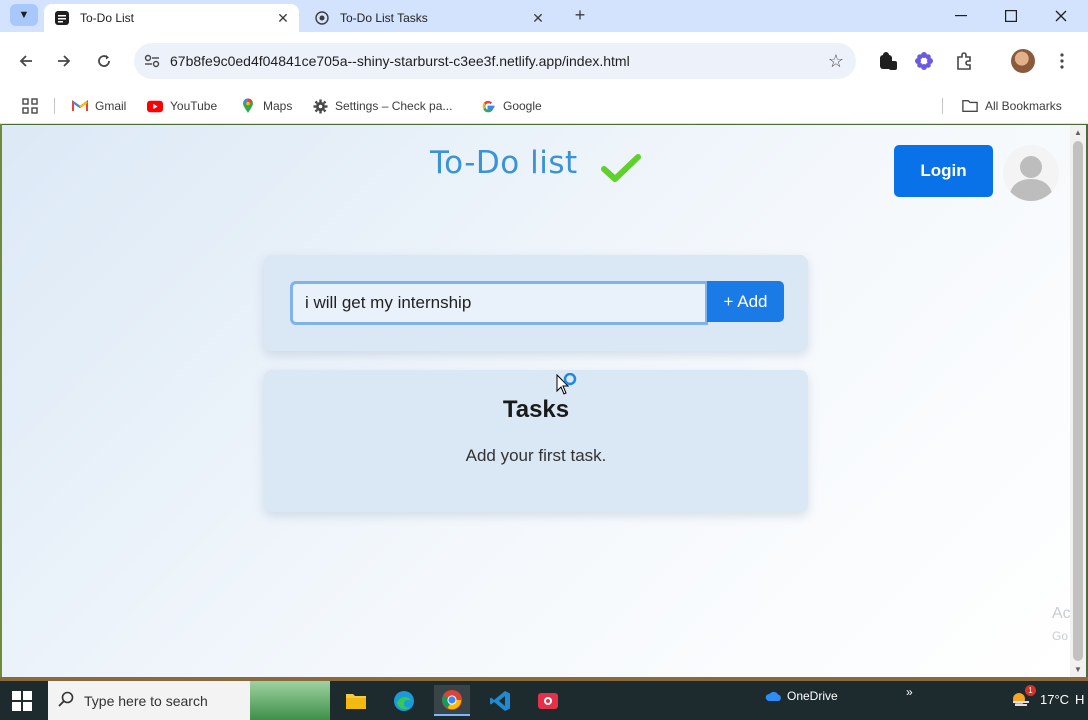 The width and height of the screenshot is (1088, 720). I want to click on extensions-puzzle-icon, so click(964, 61).